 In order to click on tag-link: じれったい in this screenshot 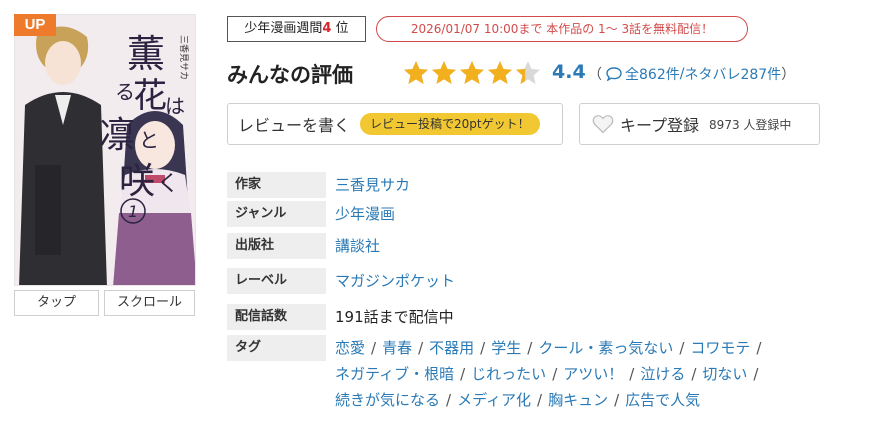, I will do `click(508, 374)`.